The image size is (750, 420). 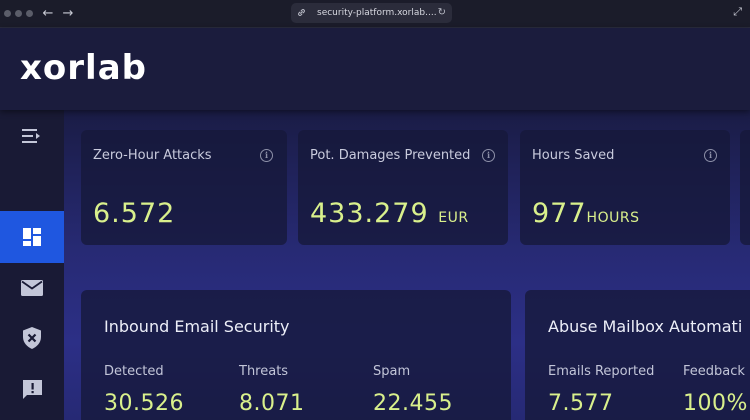 I want to click on mail-icon, so click(x=32, y=288).